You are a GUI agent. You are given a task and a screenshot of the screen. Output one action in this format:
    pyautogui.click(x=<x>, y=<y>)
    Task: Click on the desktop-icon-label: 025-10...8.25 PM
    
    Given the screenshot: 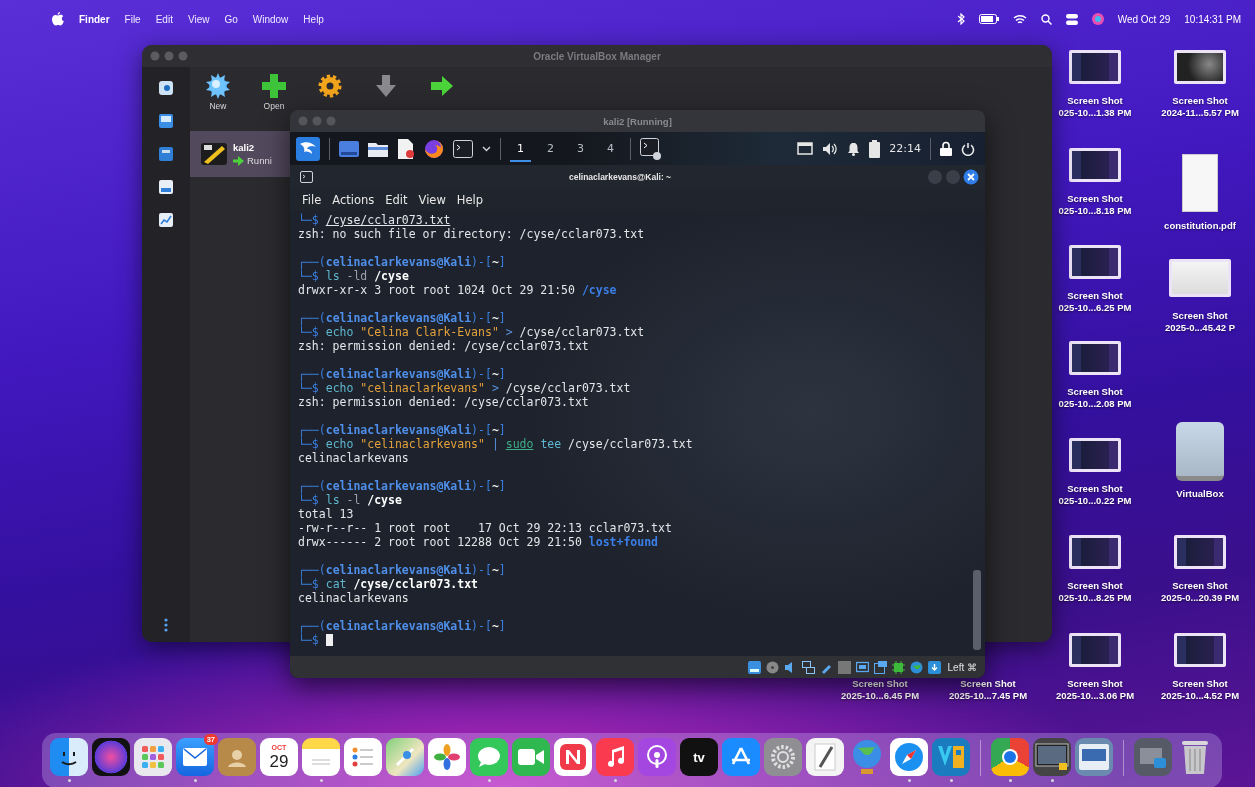 What is the action you would take?
    pyautogui.click(x=1095, y=598)
    